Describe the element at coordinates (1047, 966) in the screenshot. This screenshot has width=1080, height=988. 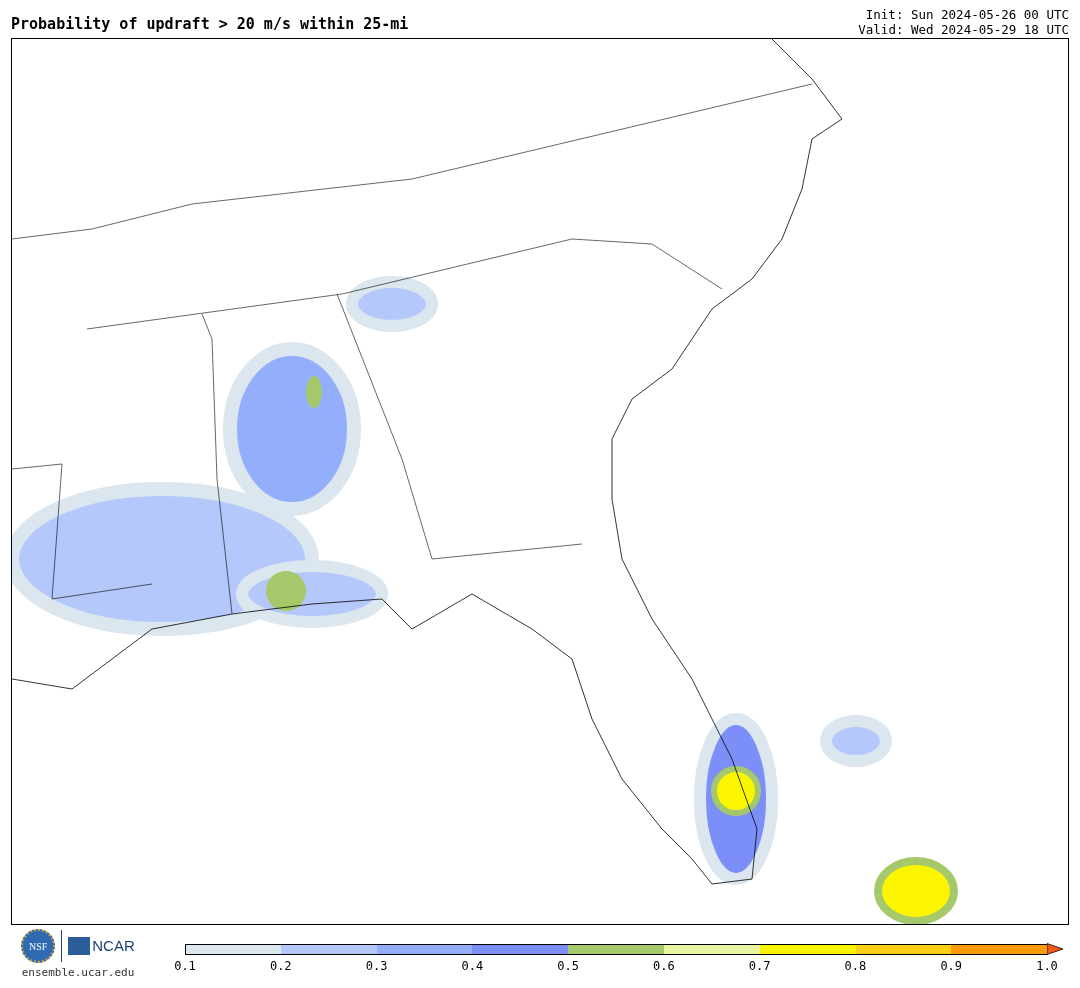
I see `colorbar-tick-label: 1.0` at that location.